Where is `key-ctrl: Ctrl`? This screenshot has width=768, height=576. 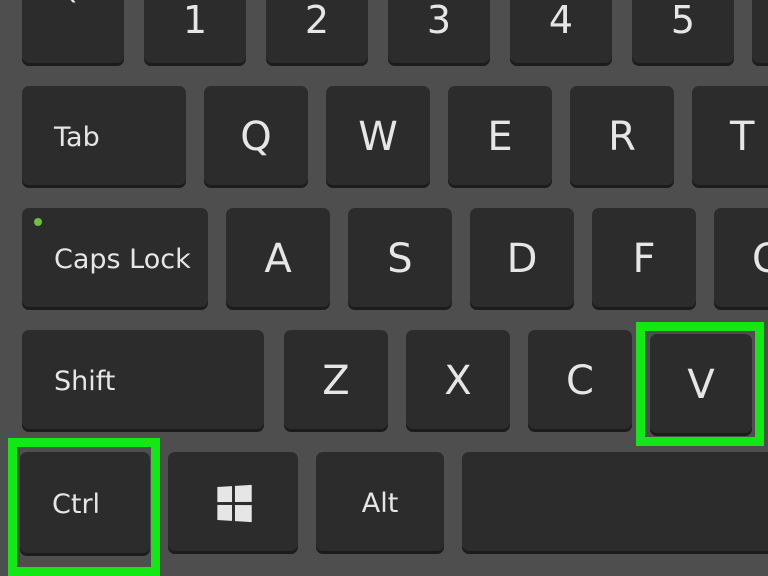 key-ctrl: Ctrl is located at coordinates (85, 504).